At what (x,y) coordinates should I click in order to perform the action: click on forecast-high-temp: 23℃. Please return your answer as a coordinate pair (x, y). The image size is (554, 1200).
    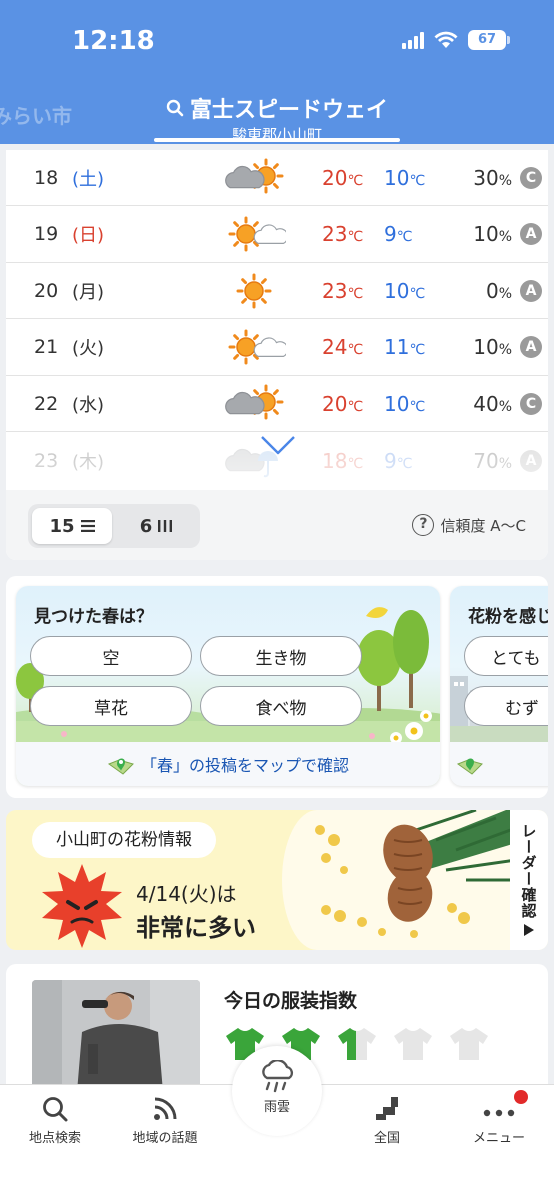
    Looking at the image, I should click on (343, 290).